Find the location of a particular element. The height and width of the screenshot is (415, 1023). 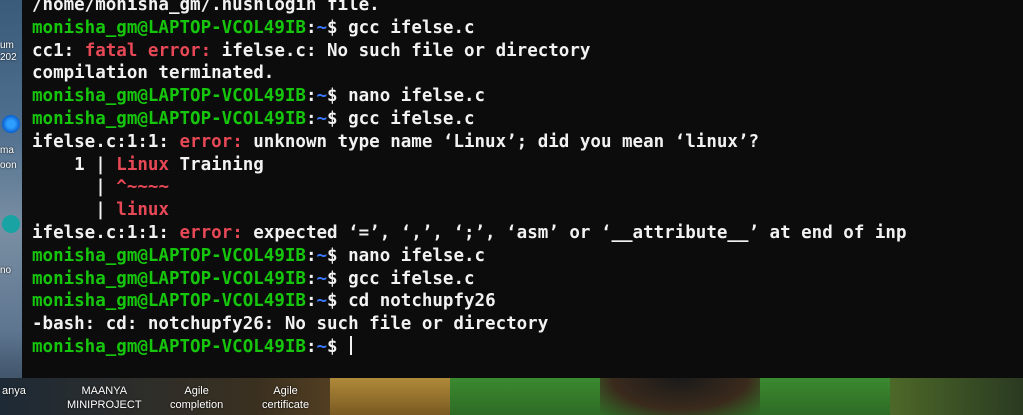

output-line: | linux is located at coordinates (469, 210).